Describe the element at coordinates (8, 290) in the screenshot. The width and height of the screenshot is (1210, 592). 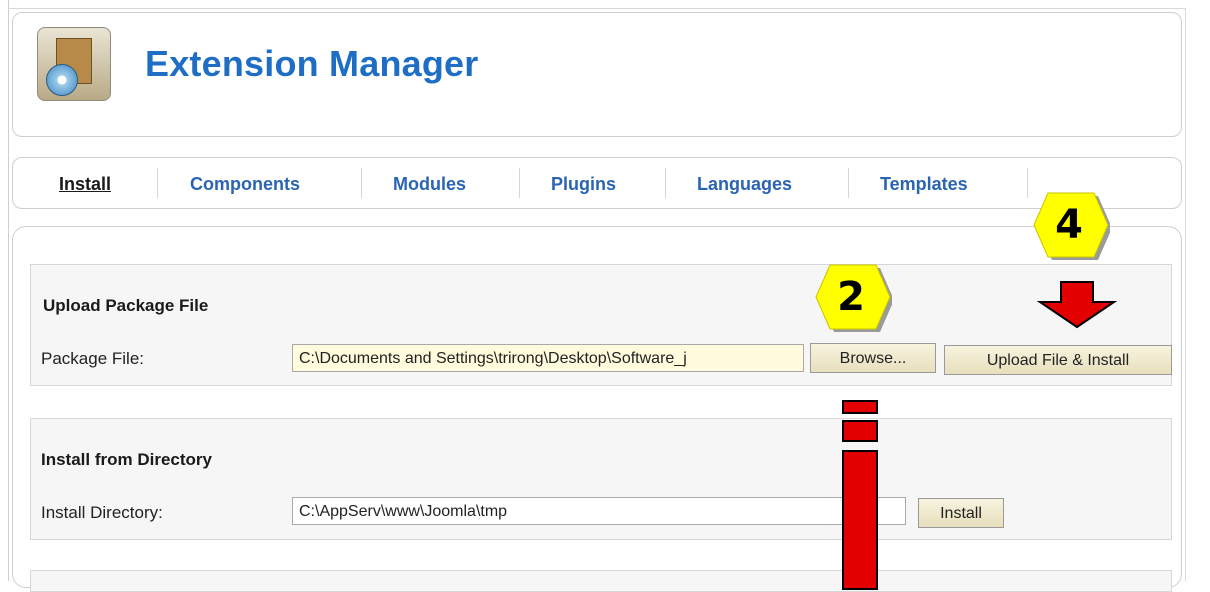
I see `page-border-left` at that location.